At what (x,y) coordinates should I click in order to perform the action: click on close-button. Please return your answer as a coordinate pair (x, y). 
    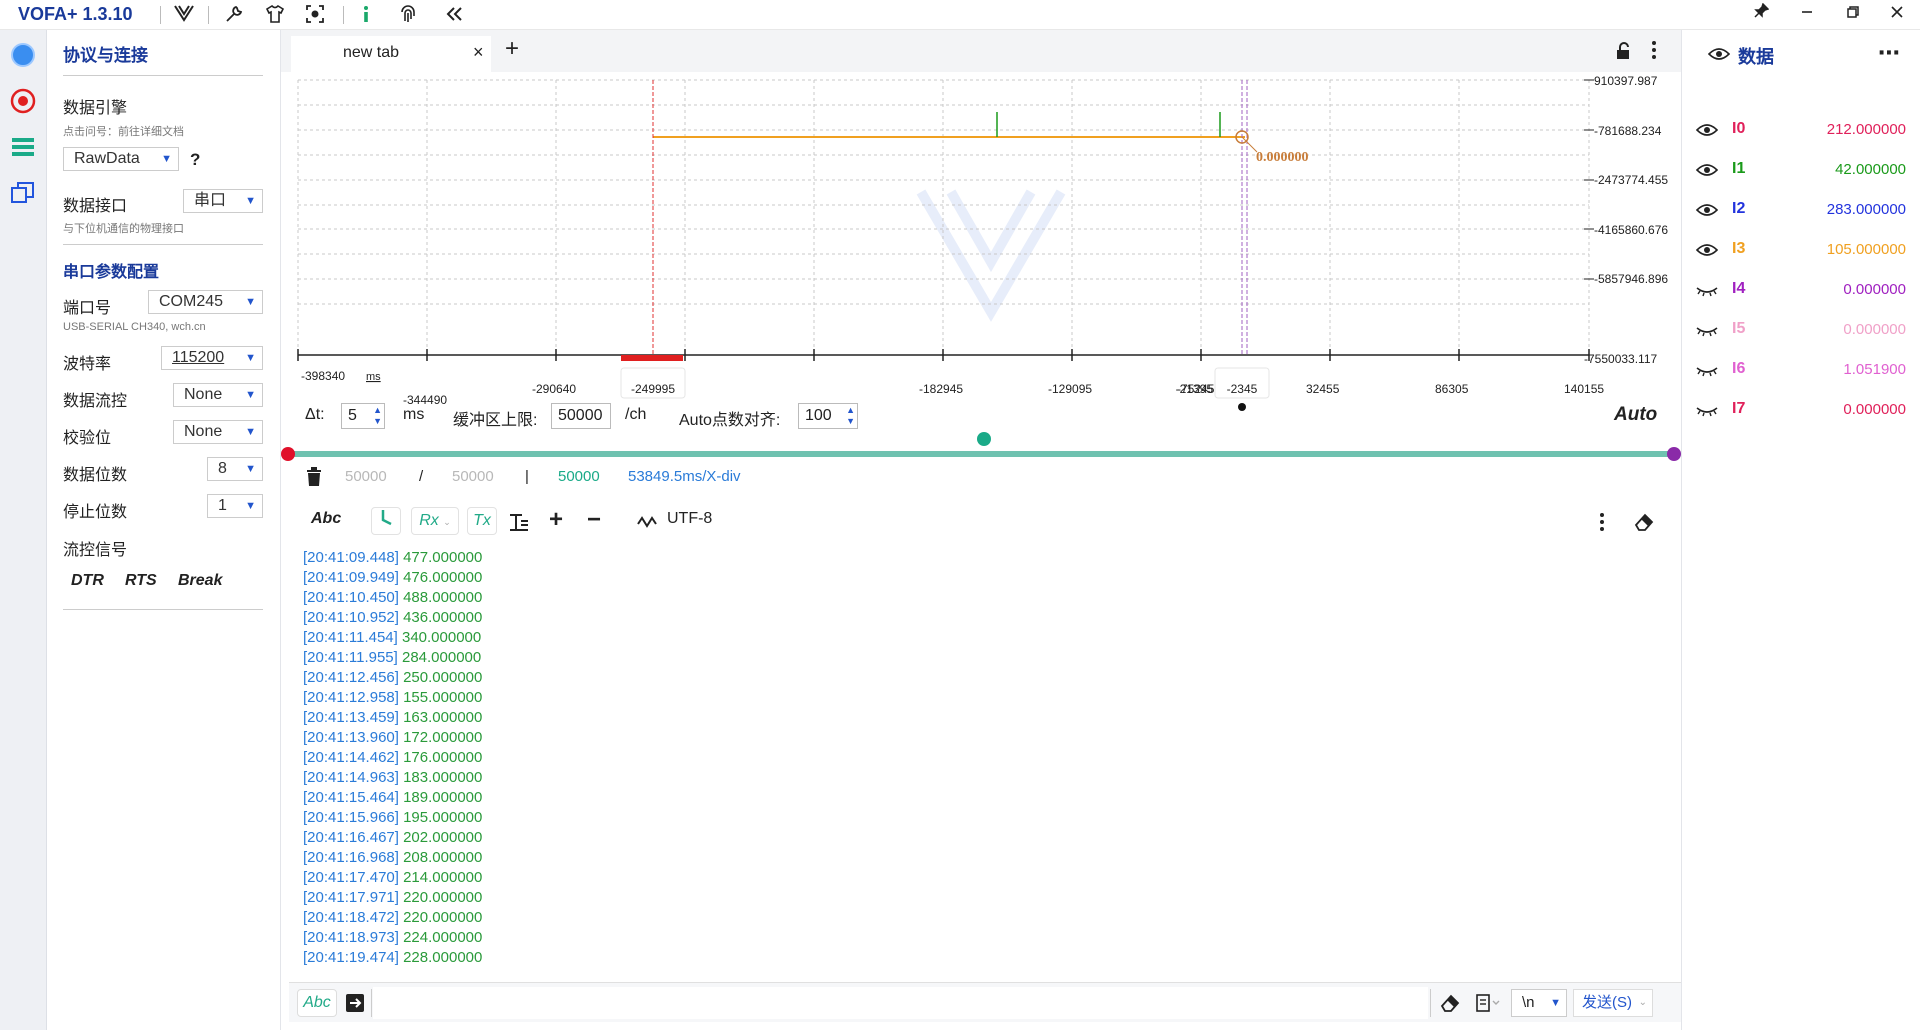
    Looking at the image, I should click on (1897, 15).